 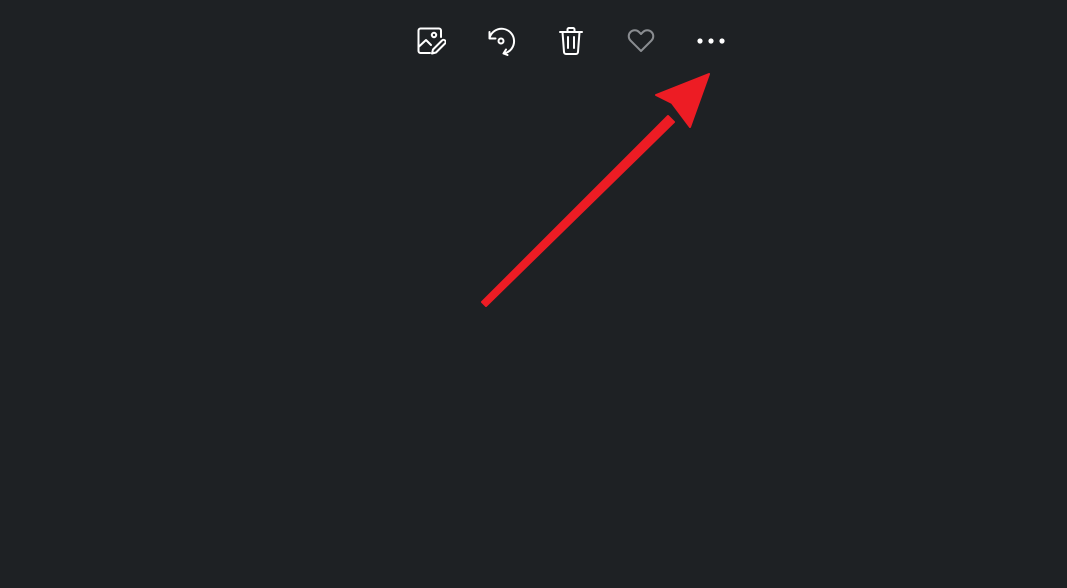 I want to click on image-toolbar, so click(x=575, y=41).